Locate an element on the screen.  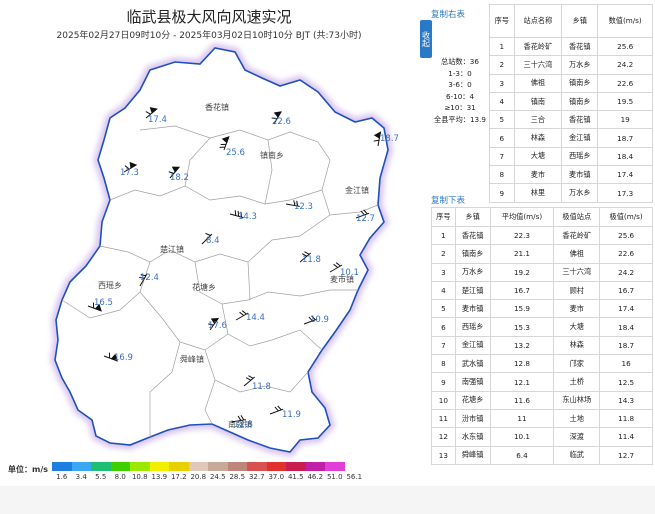
station-value: 25.6 is located at coordinates (235, 153).